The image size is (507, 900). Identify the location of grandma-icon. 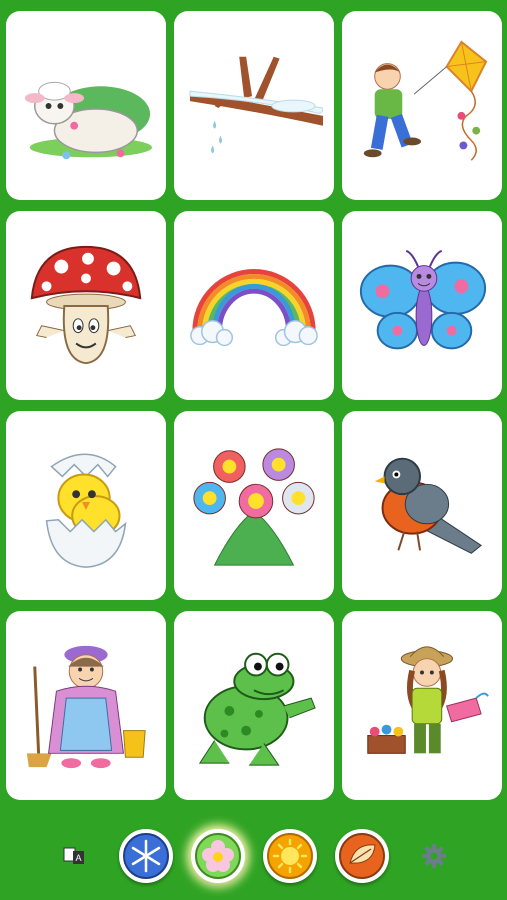
(86, 706).